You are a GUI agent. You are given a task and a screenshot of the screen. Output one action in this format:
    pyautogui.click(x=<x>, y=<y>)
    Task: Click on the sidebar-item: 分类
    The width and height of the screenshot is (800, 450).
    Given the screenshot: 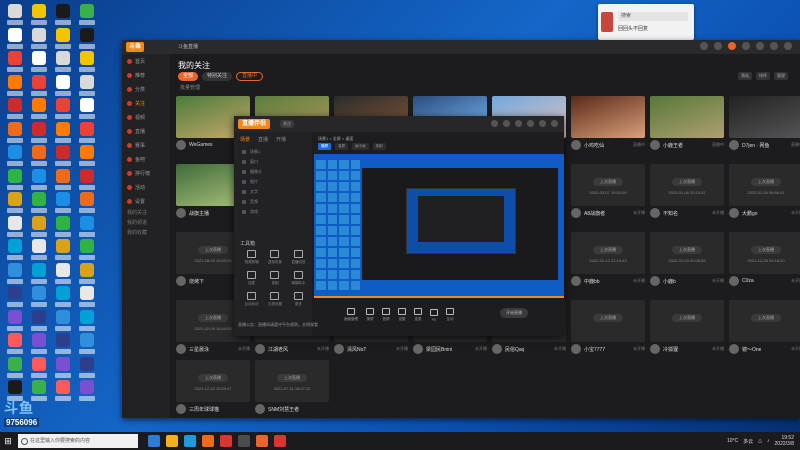 What is the action you would take?
    pyautogui.click(x=146, y=89)
    